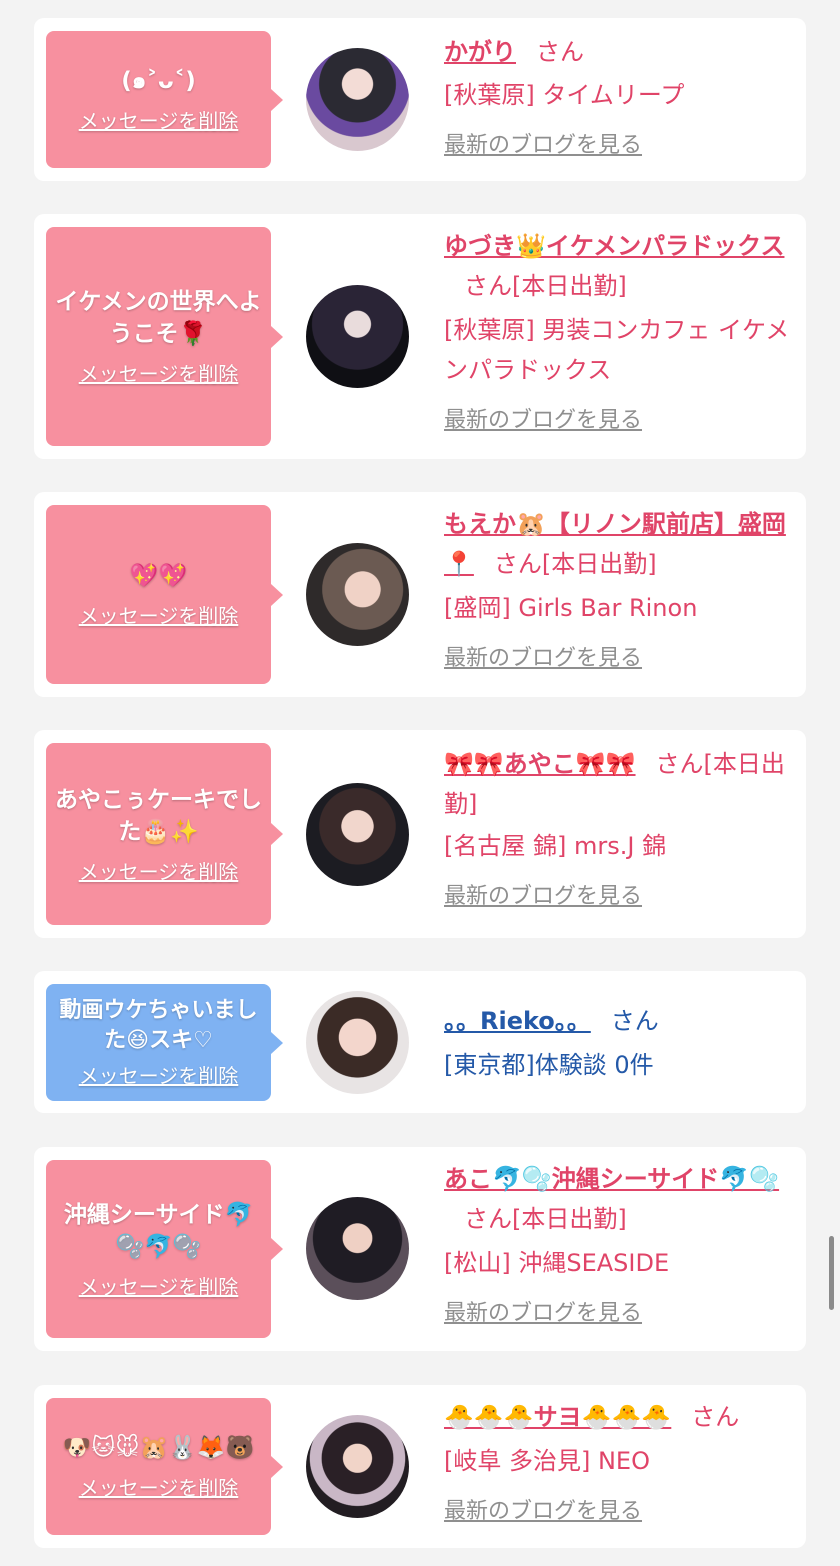 The image size is (840, 1566). What do you see at coordinates (557, 1417) in the screenshot?
I see `profile-name-link: 🐣🐣🐣サヨ🐣🐣🐣` at bounding box center [557, 1417].